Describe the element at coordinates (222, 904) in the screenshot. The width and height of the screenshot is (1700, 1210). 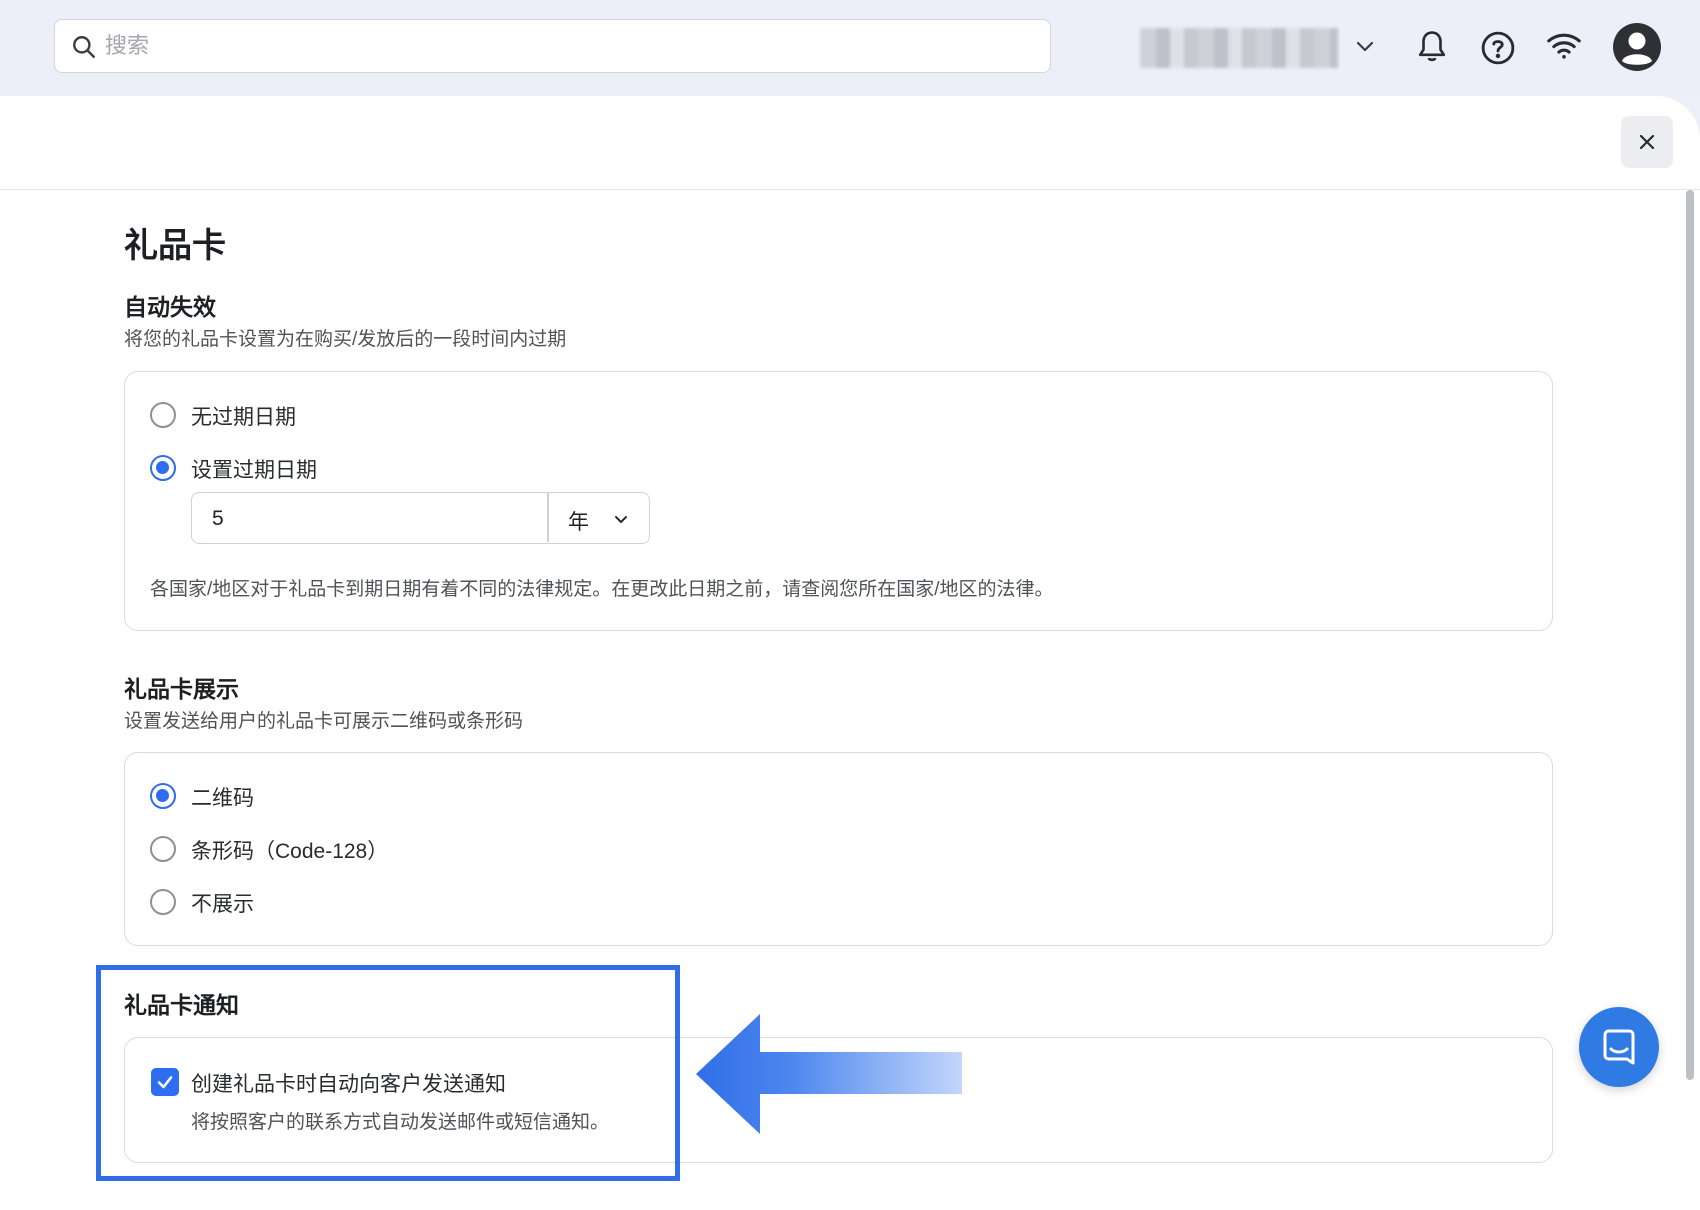
I see `no-display-label: 不展示` at that location.